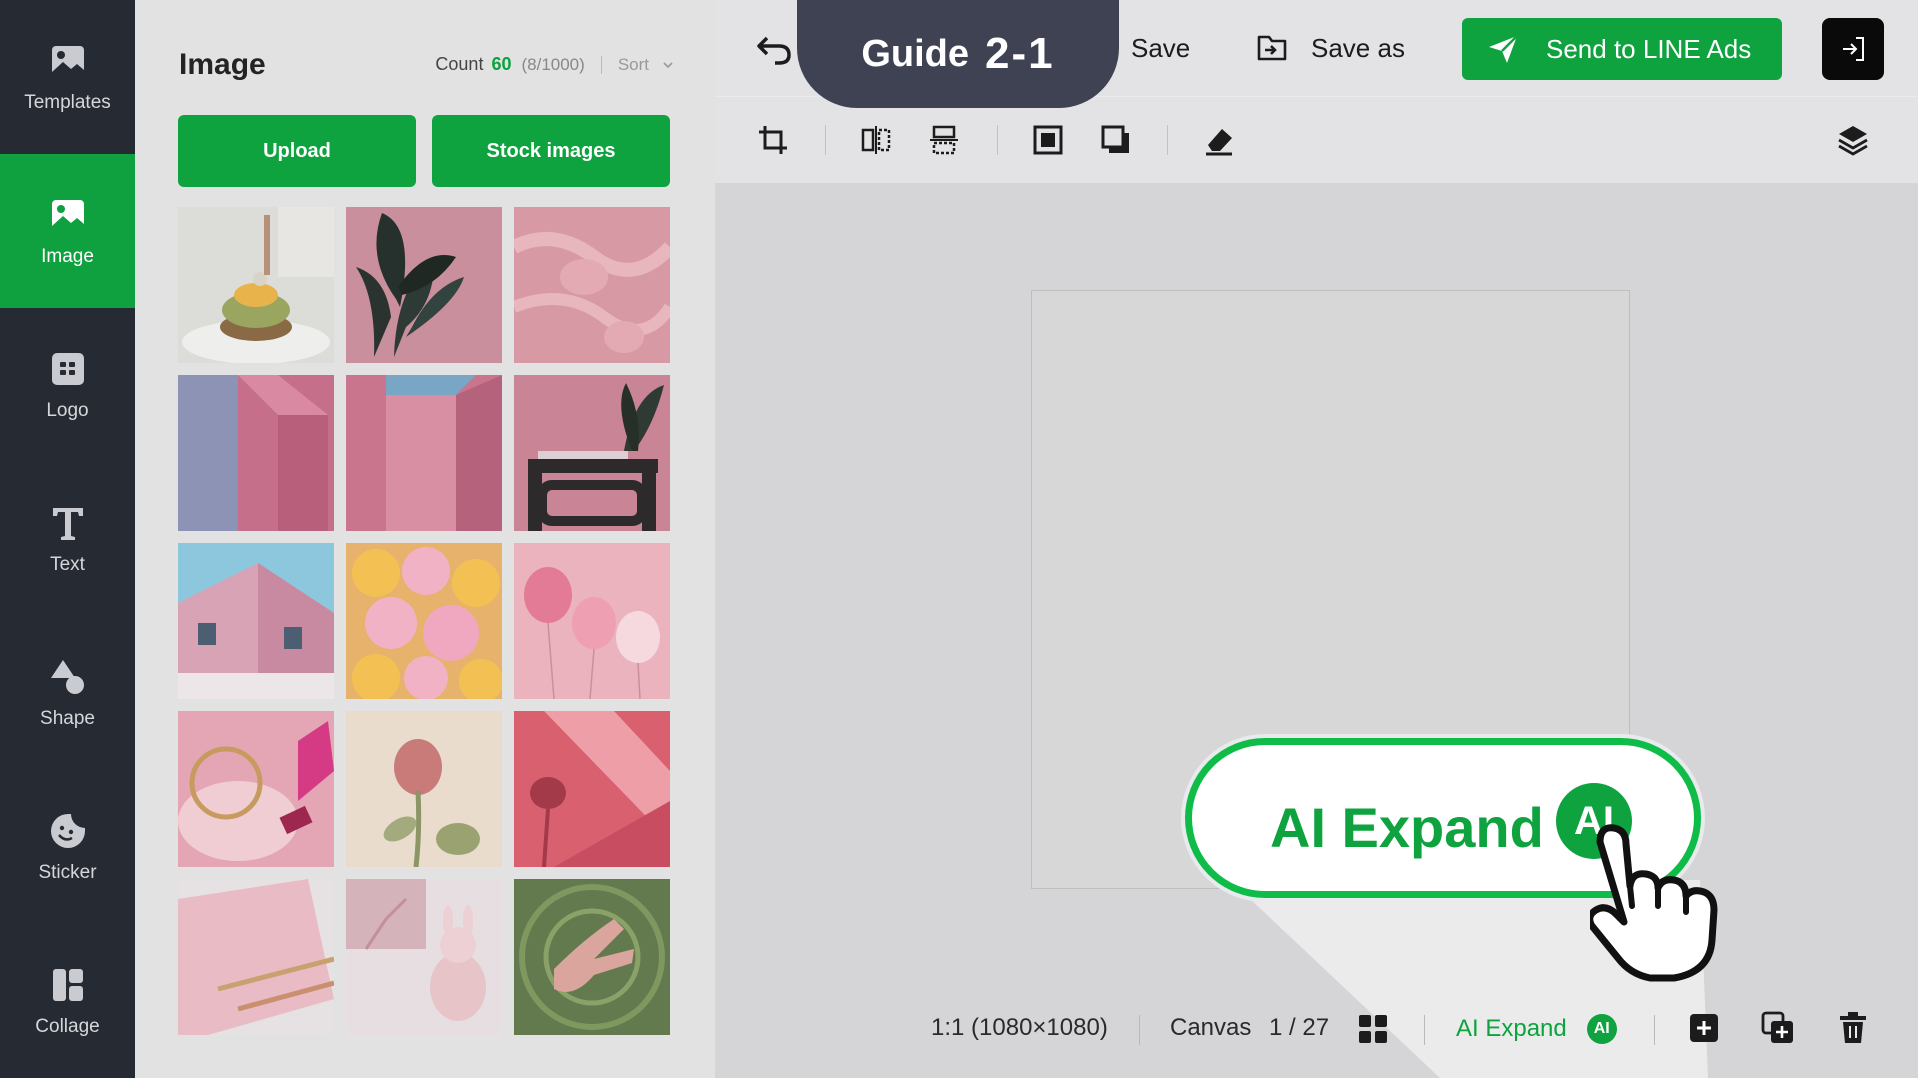 The height and width of the screenshot is (1078, 1918). I want to click on undo-button, so click(774, 49).